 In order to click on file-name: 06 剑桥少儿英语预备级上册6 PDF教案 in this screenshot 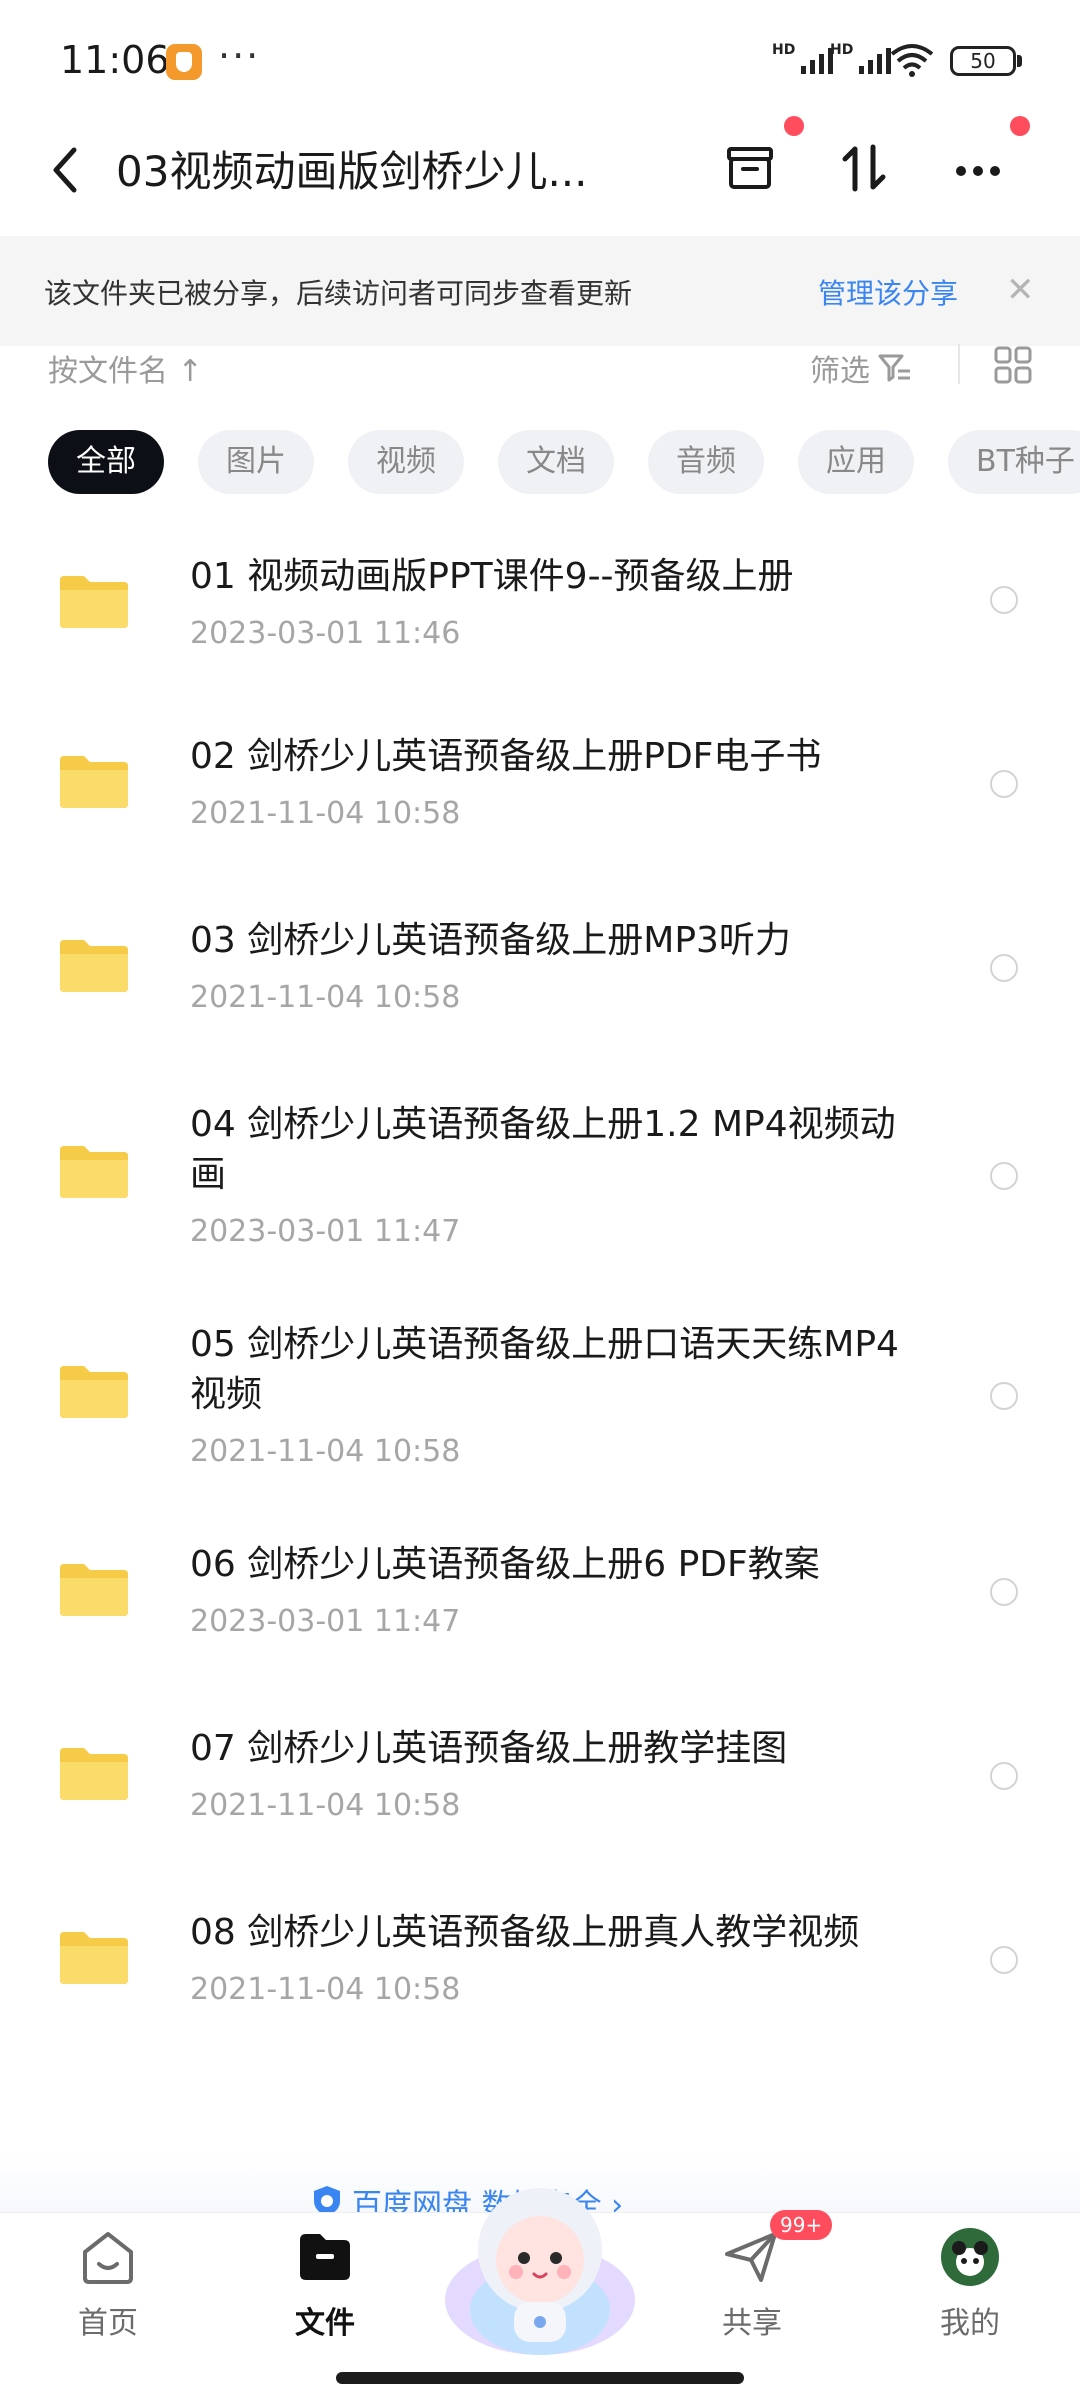, I will do `click(505, 1564)`.